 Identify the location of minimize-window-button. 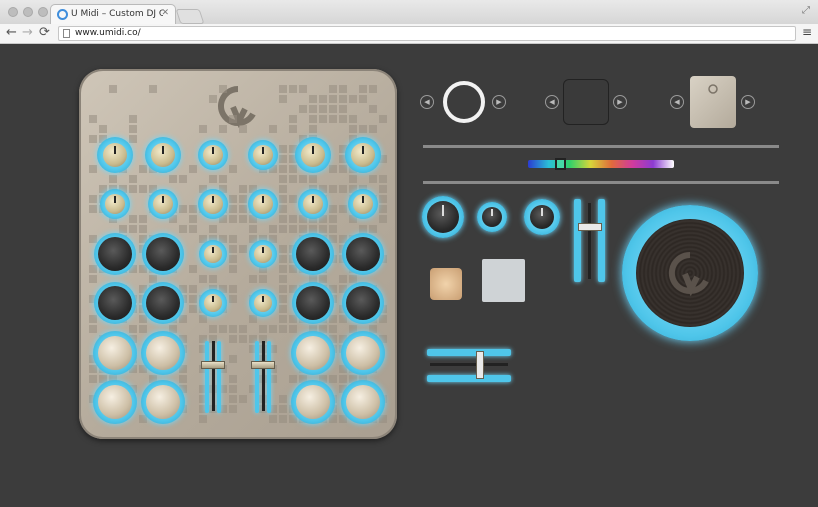
(28, 12).